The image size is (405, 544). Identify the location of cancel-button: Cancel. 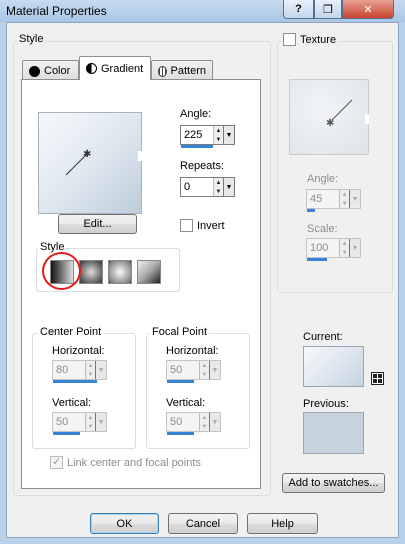
(203, 523).